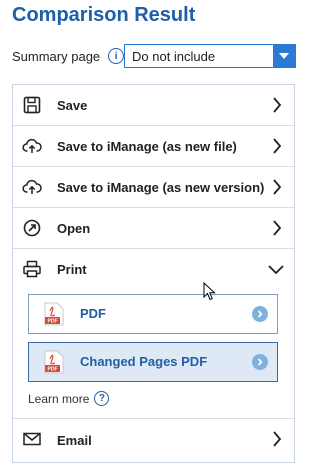  I want to click on changed-pages-pdf-button: PDF Changed Pages PDF, so click(153, 362).